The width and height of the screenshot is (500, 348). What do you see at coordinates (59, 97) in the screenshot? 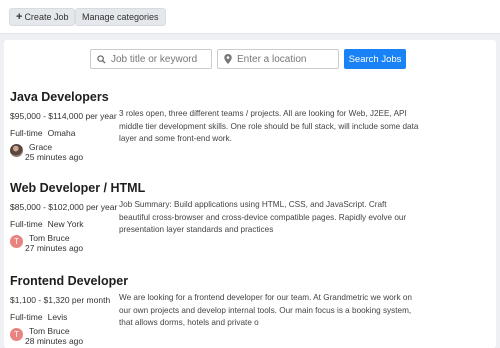
I see `job-title: Java Developers` at bounding box center [59, 97].